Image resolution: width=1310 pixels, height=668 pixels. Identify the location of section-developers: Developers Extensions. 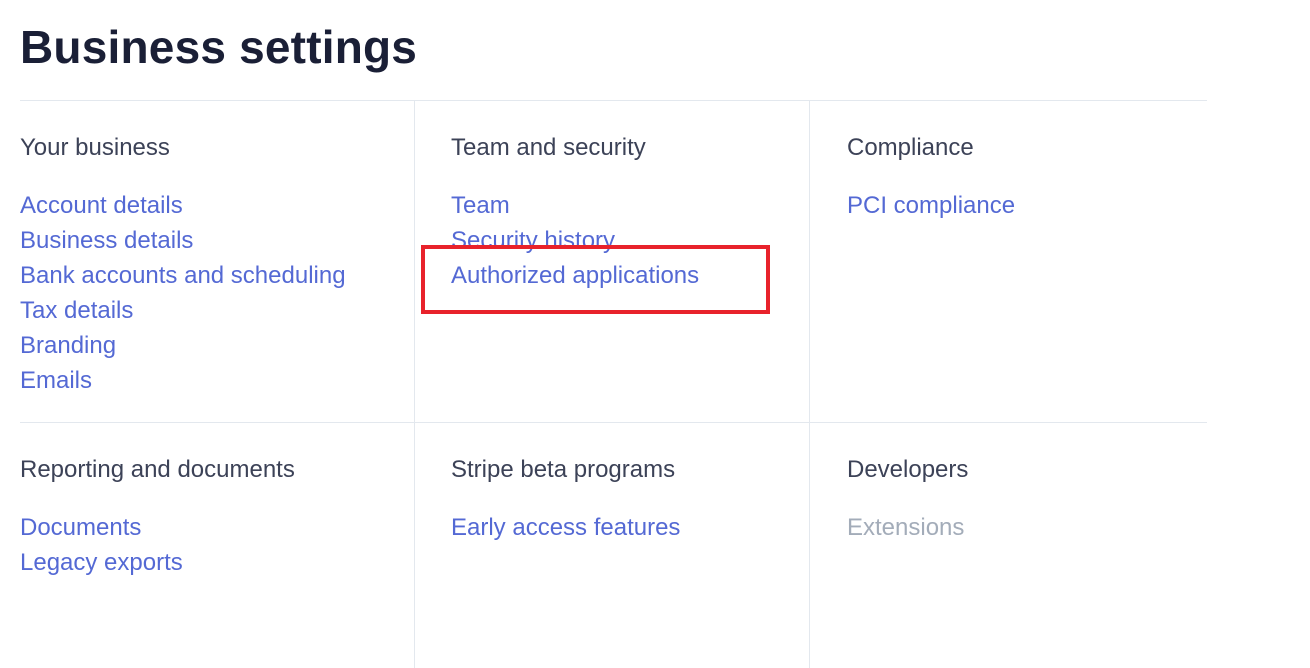
(907, 499).